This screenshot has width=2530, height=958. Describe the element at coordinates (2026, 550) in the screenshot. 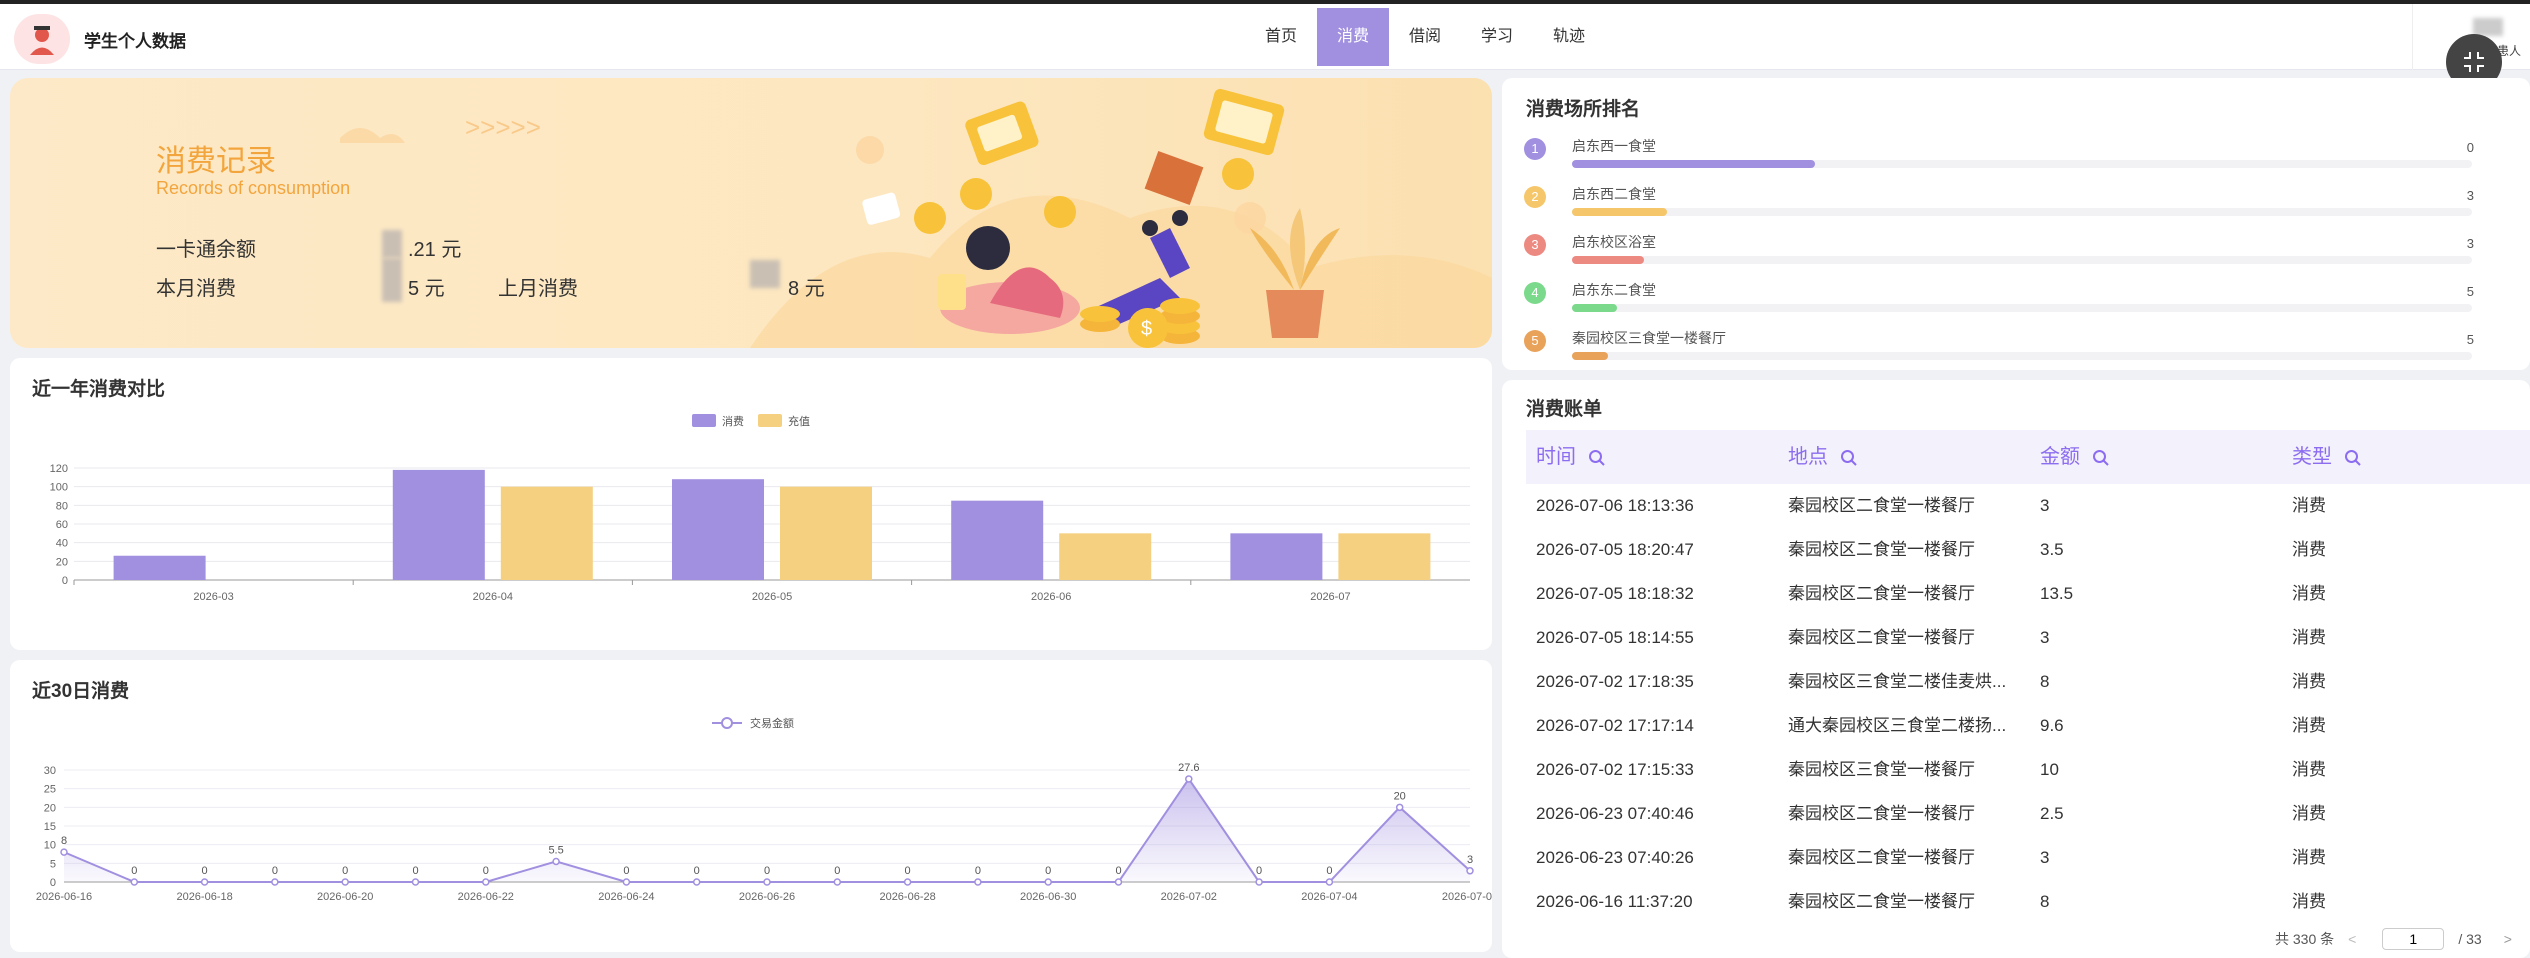

I see `table-row: 2026-07-05 18:20:47 秦园校区二食堂一楼餐厅 3.5 消费` at that location.